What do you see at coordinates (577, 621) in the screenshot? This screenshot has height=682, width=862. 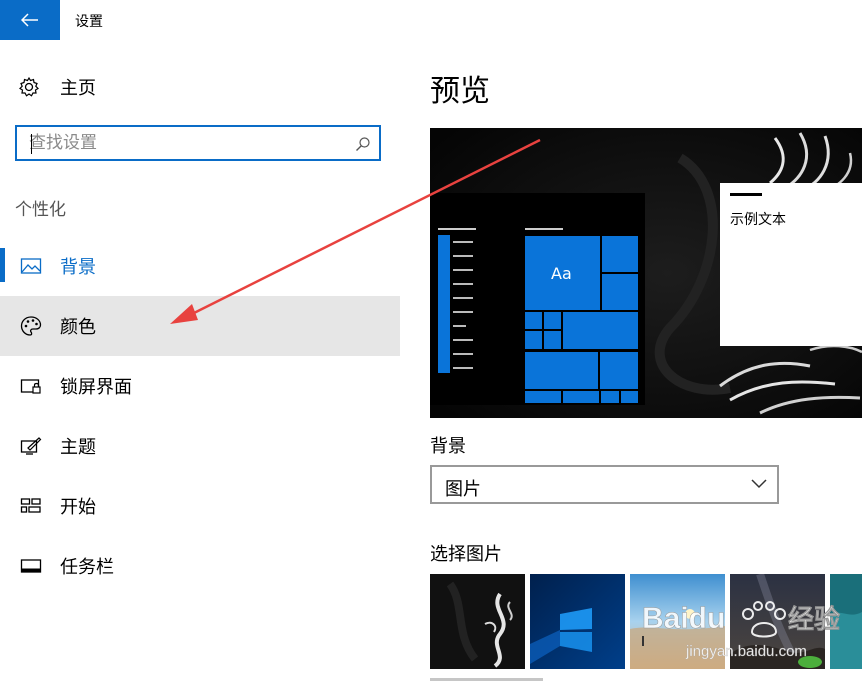 I see `thumbnail-windows` at bounding box center [577, 621].